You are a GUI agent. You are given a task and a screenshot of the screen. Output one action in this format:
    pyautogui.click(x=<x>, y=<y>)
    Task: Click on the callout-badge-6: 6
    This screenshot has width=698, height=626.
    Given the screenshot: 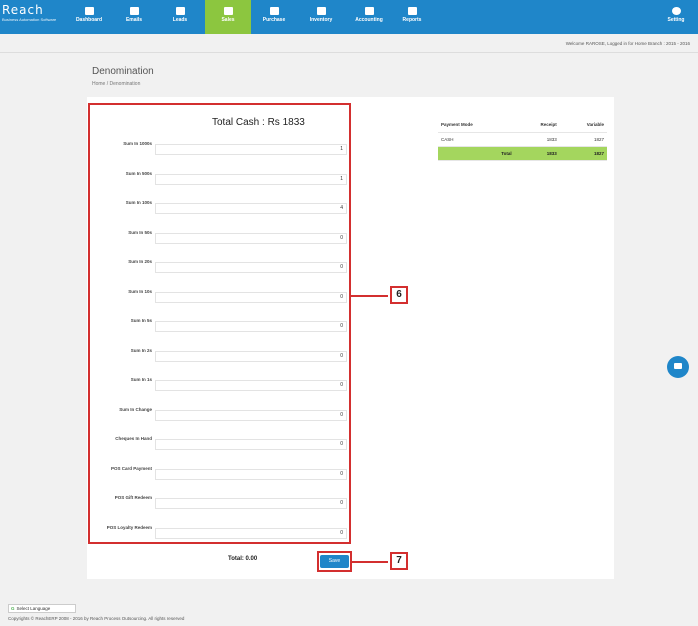 What is the action you would take?
    pyautogui.click(x=399, y=295)
    